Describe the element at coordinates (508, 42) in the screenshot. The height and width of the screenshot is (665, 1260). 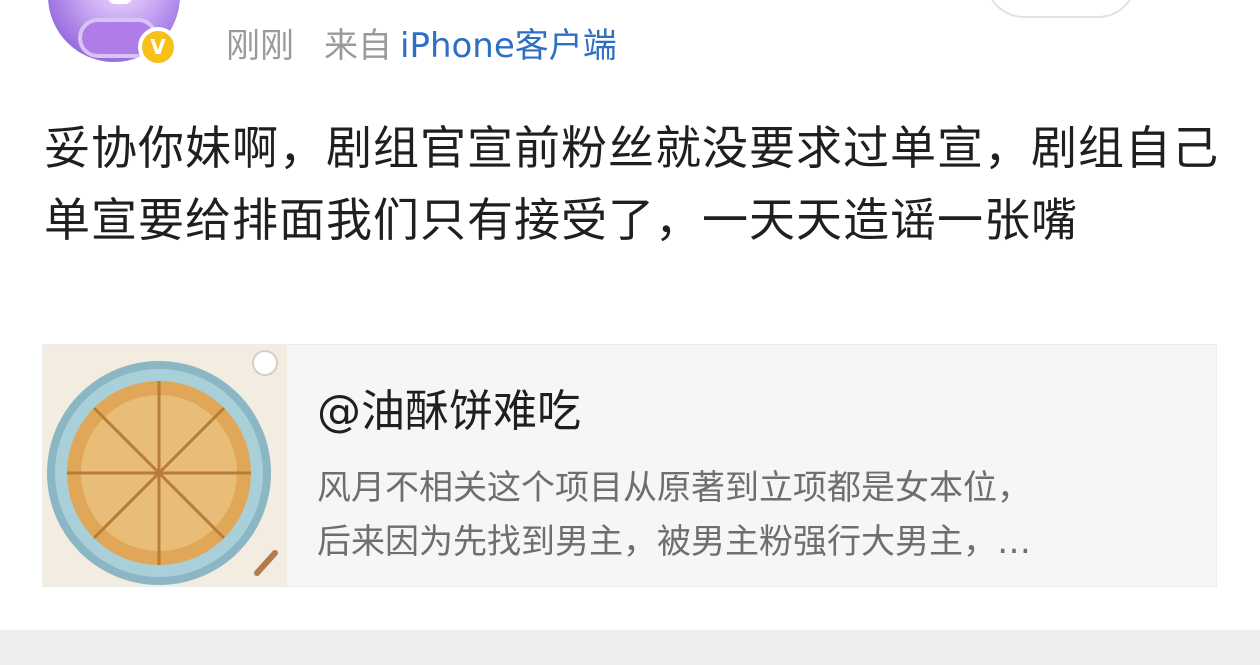
I see `post-source-link: iPhone客户端` at that location.